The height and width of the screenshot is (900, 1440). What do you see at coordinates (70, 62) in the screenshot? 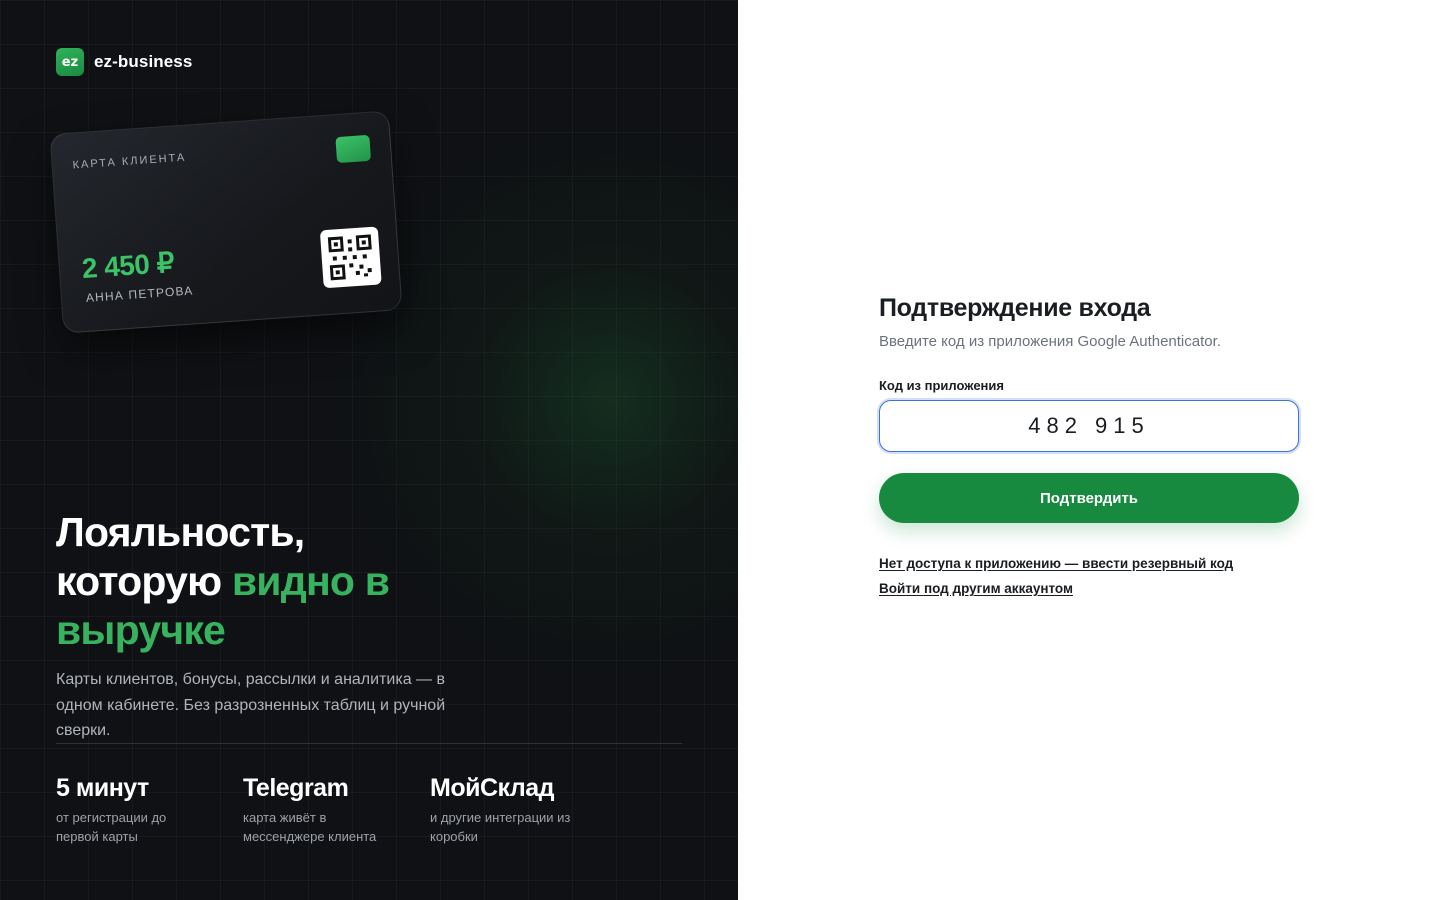
I see `brand-logo-icon: ez` at bounding box center [70, 62].